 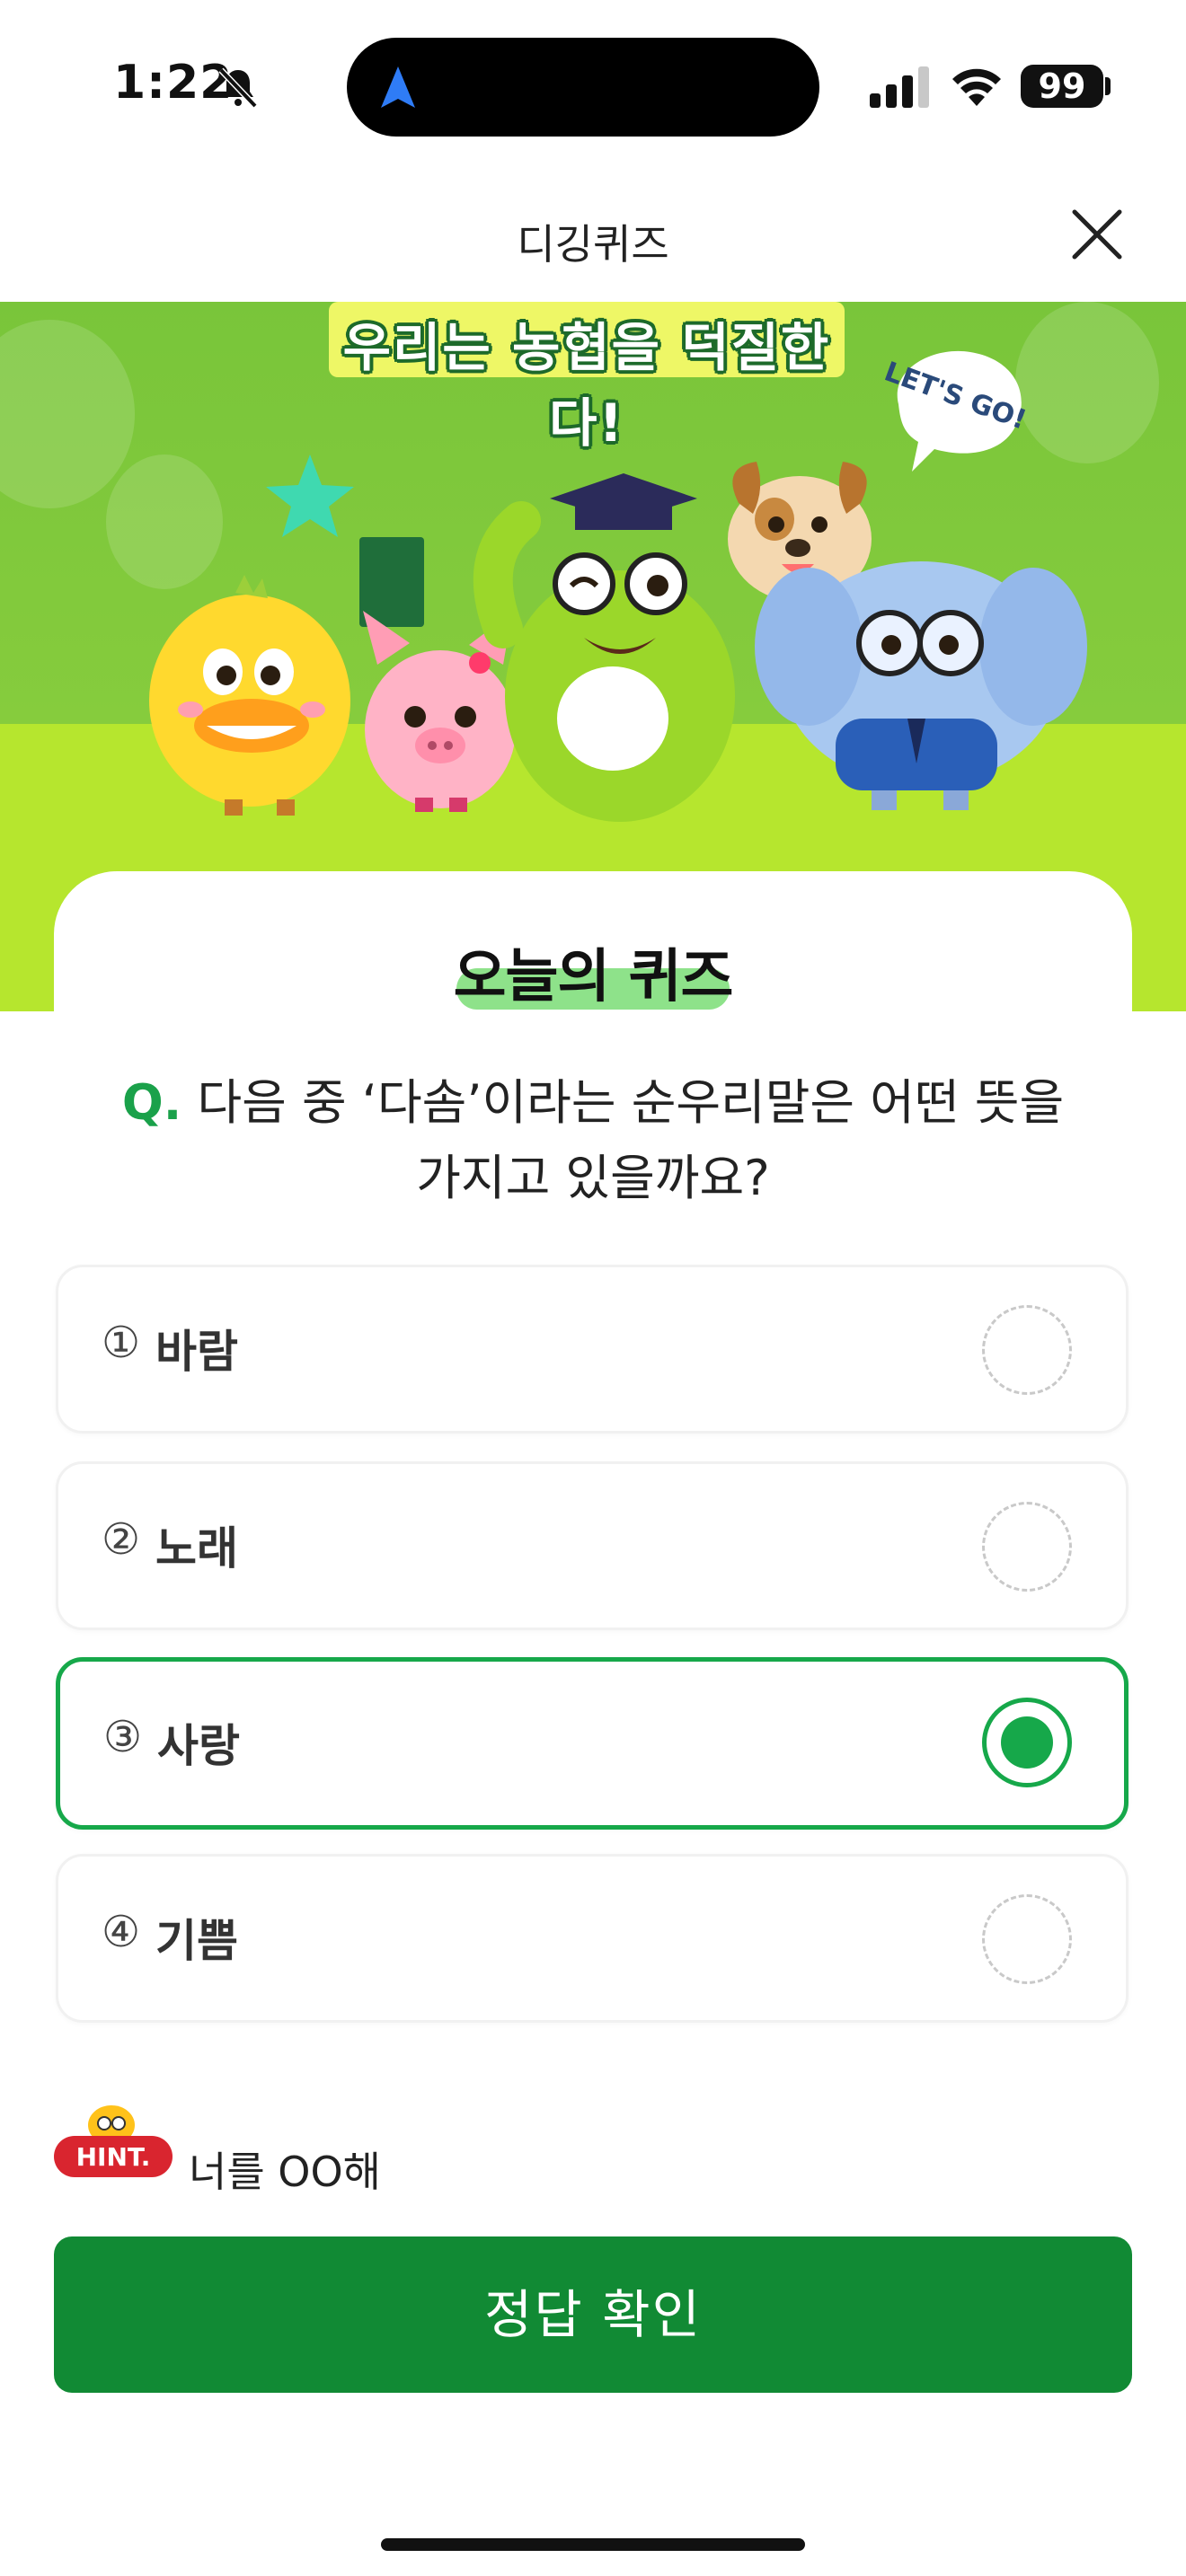 I want to click on green-mascot-character, so click(x=604, y=647).